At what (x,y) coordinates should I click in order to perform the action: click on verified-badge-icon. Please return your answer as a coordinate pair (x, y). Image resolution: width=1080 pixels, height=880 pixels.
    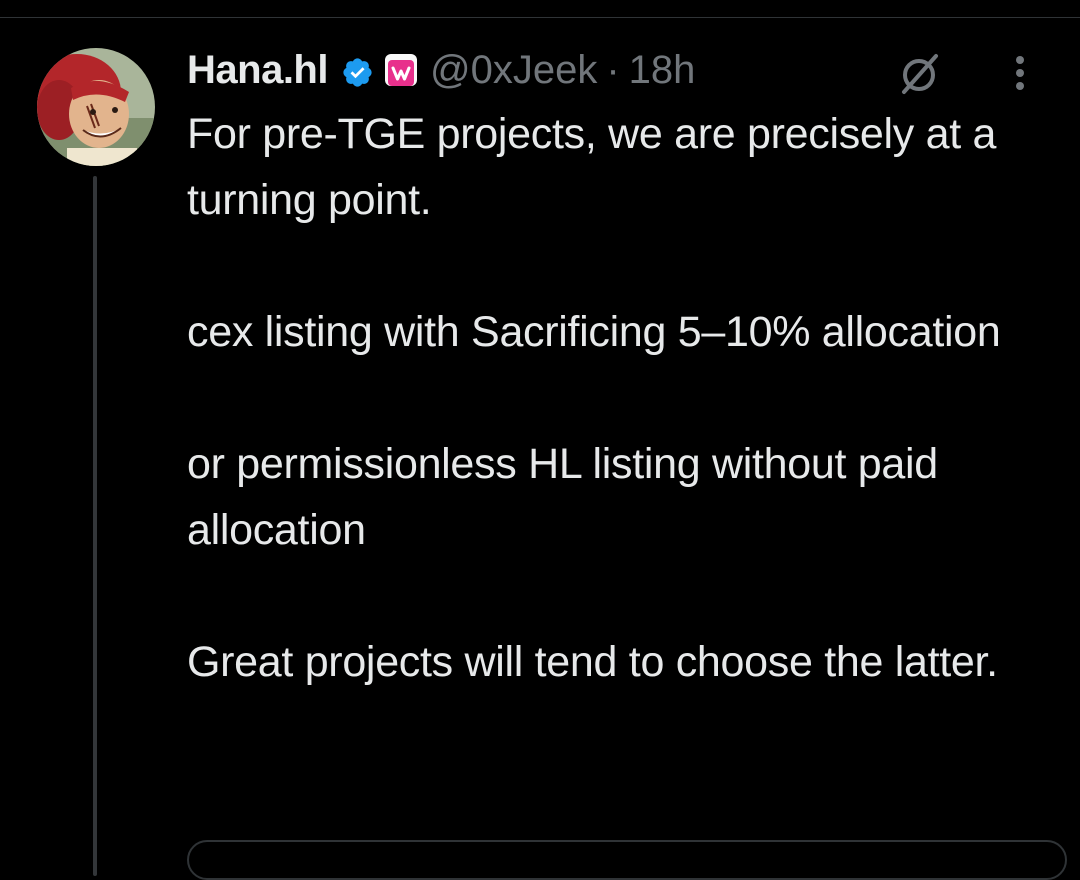
    Looking at the image, I should click on (357, 70).